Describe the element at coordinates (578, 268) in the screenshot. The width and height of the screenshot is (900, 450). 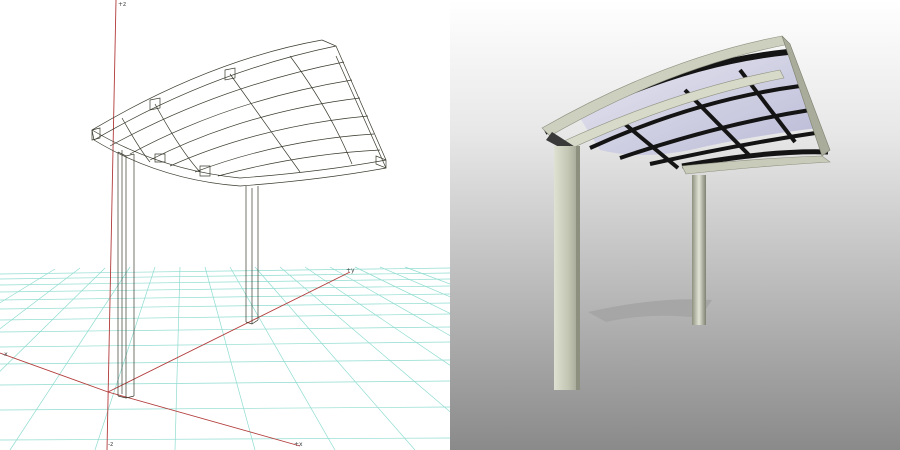
I see `front-post-edge` at that location.